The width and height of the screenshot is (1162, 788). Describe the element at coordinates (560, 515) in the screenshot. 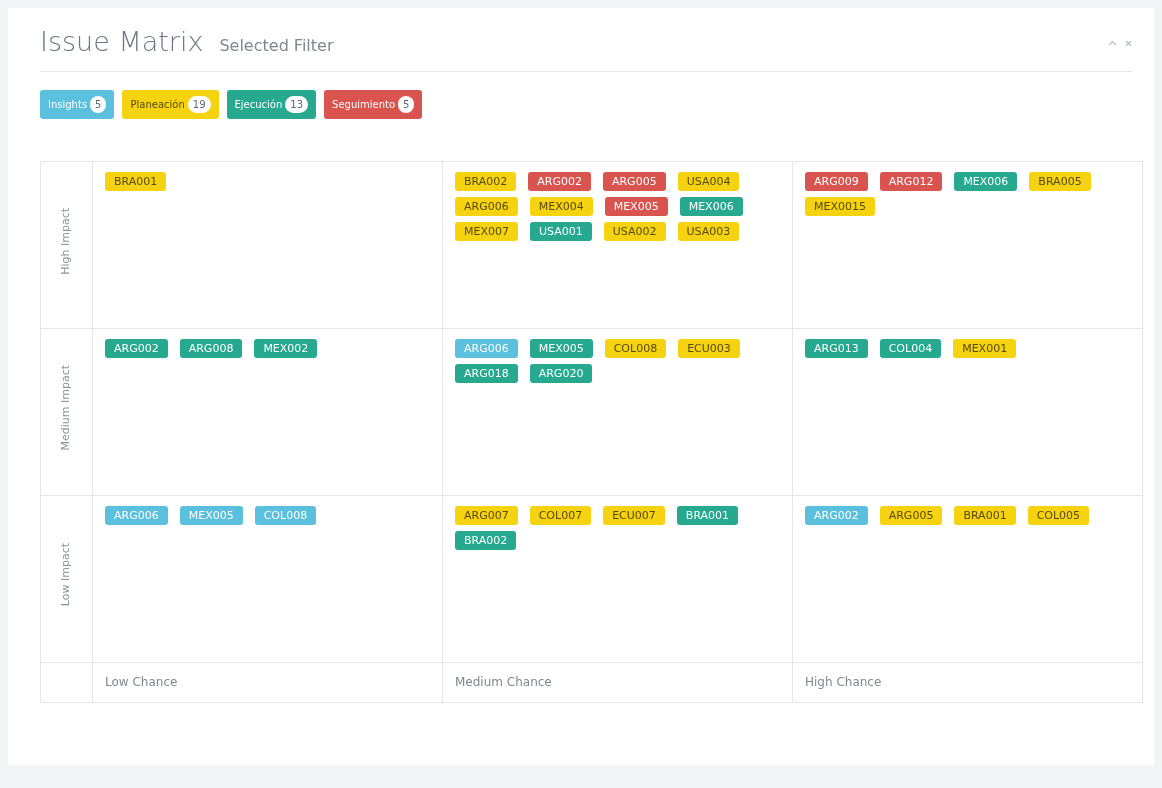

I see `issue-tag: COL007` at that location.